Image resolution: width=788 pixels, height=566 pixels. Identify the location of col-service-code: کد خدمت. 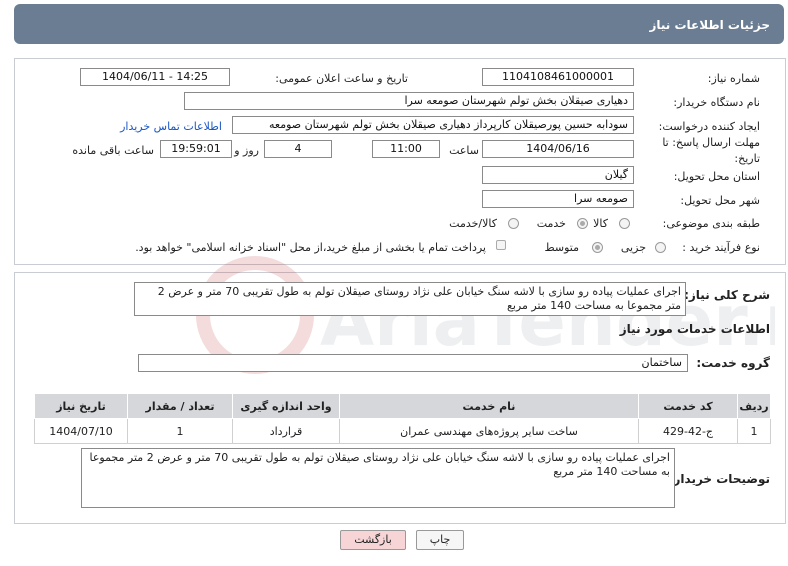
(688, 406).